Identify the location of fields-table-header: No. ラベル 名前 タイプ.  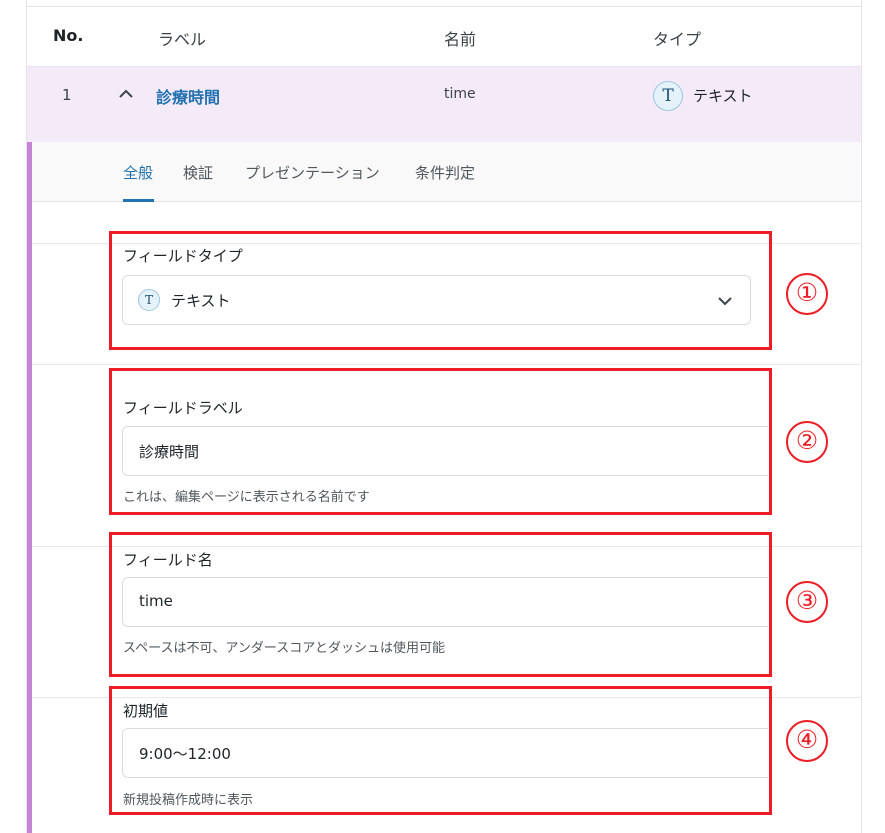
(444, 36).